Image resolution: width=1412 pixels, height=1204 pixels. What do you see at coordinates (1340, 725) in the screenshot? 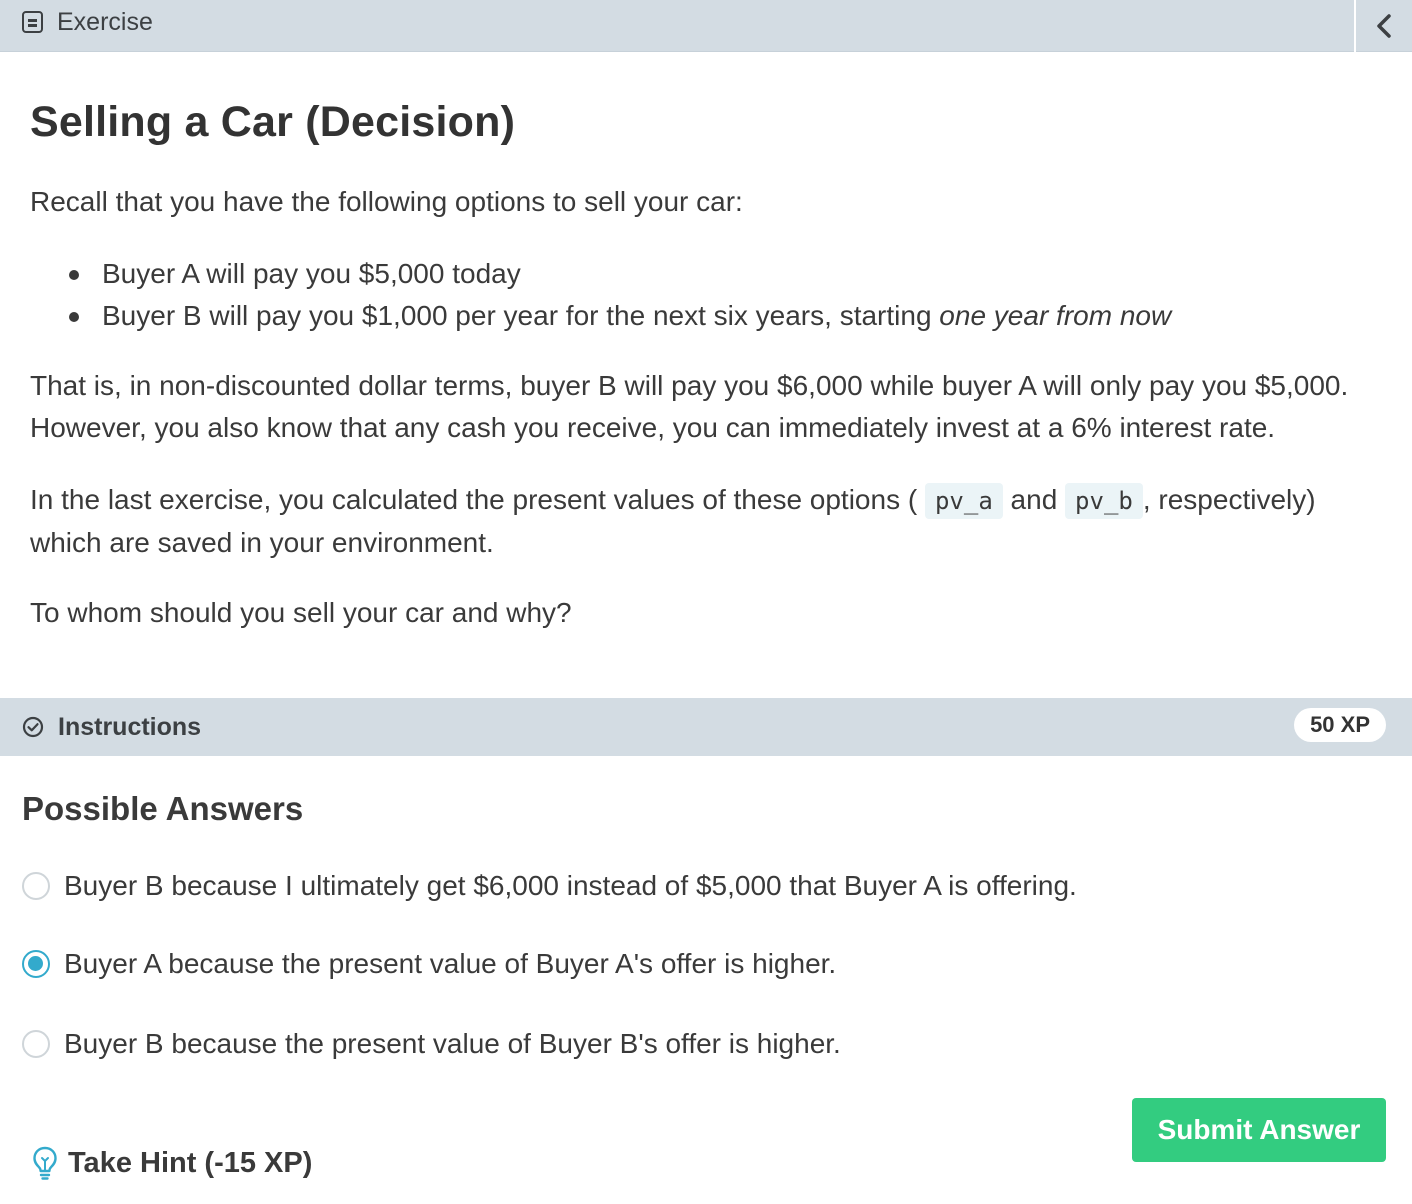
I see `xp-badge: 50 XP` at bounding box center [1340, 725].